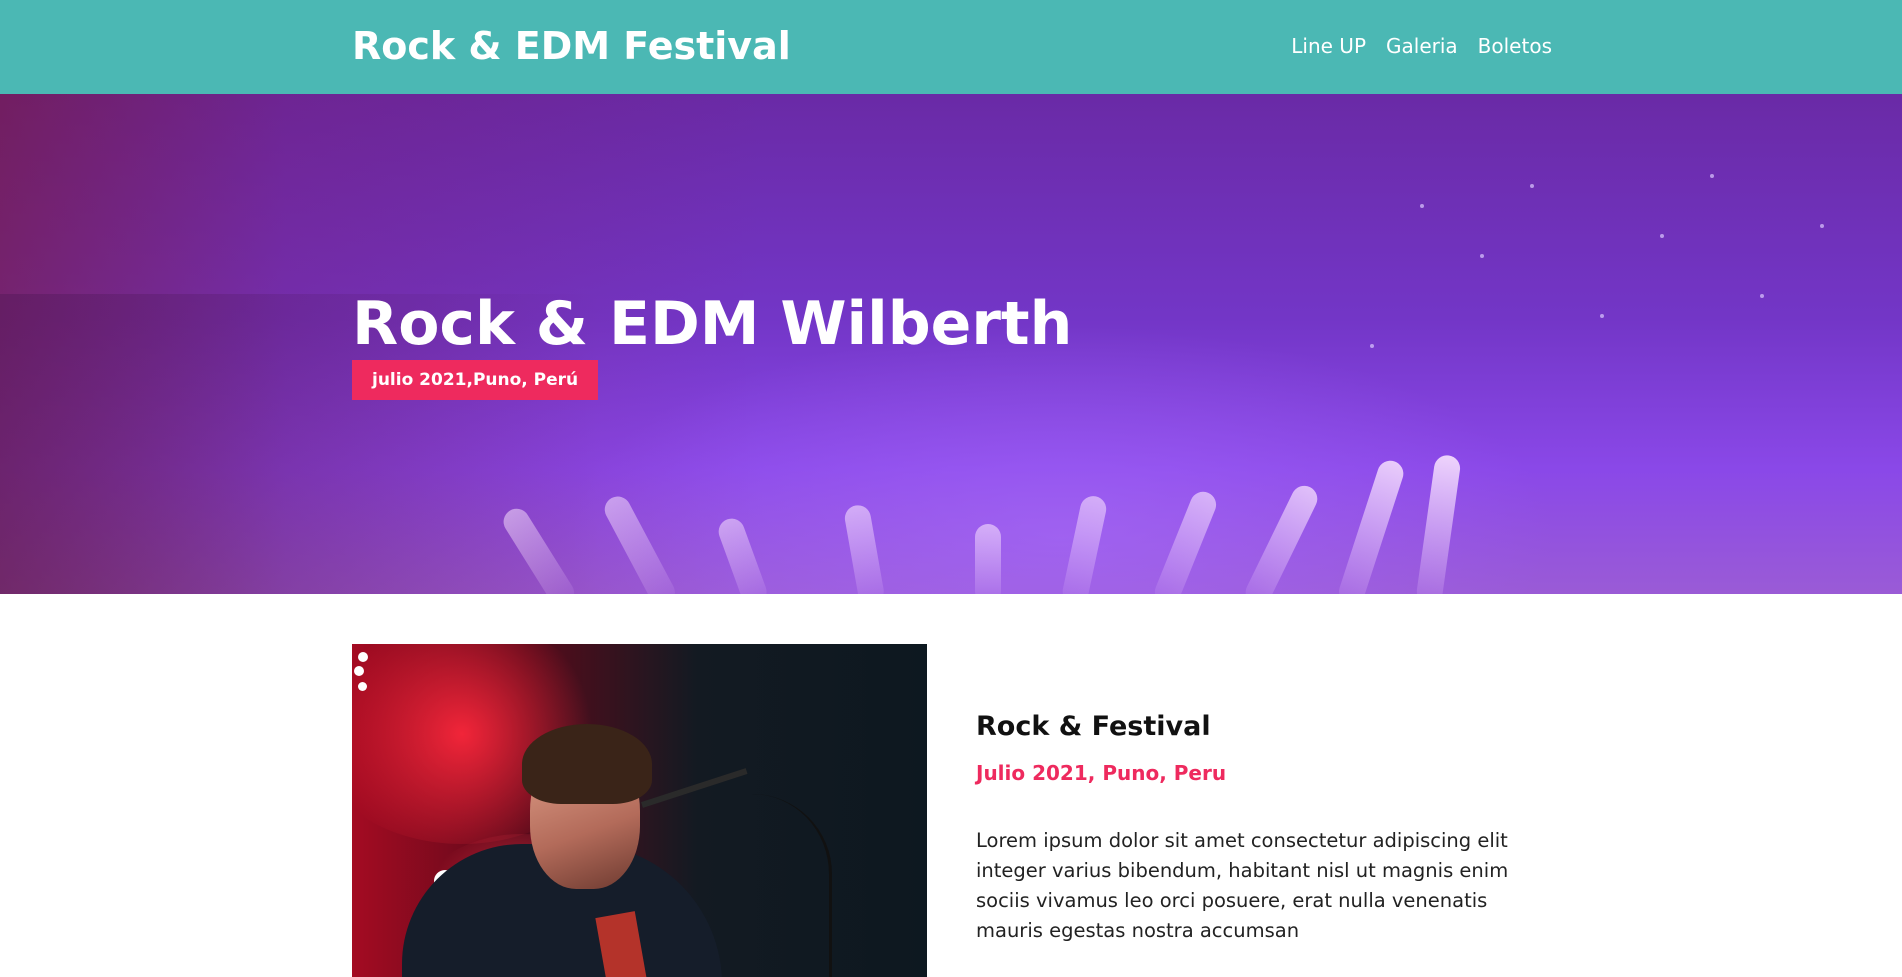 The image size is (1902, 977). What do you see at coordinates (1101, 773) in the screenshot?
I see `event-date: Julio 2021, Puno, Peru` at bounding box center [1101, 773].